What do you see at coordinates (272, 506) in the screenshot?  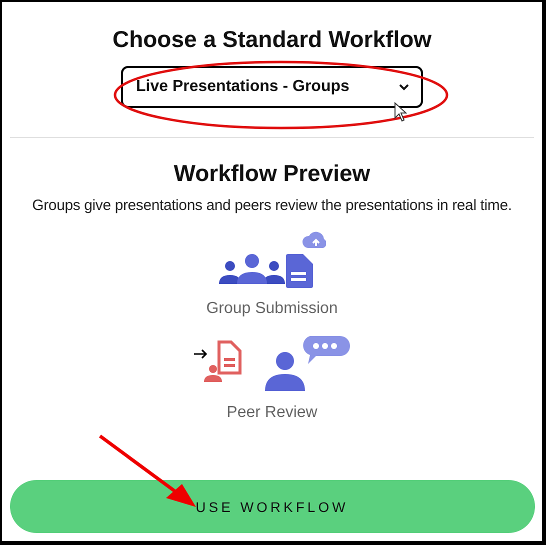 I see `use-workflow-button: USE WORKFLOW` at bounding box center [272, 506].